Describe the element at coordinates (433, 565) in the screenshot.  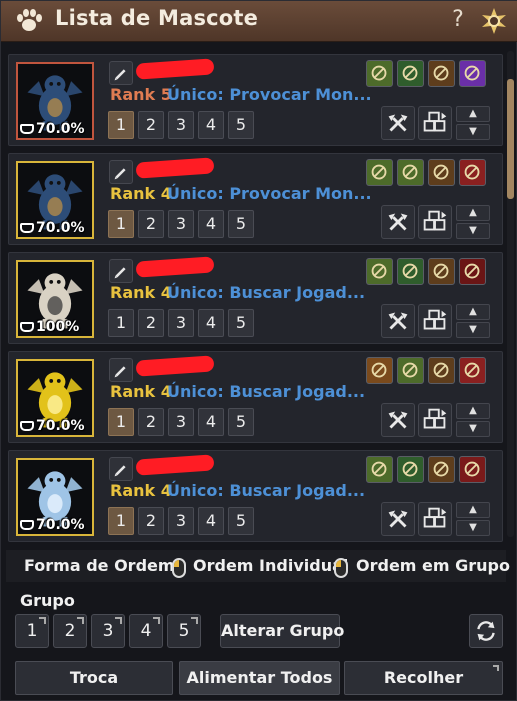
I see `sort-group-option: Ordem em Grupo` at that location.